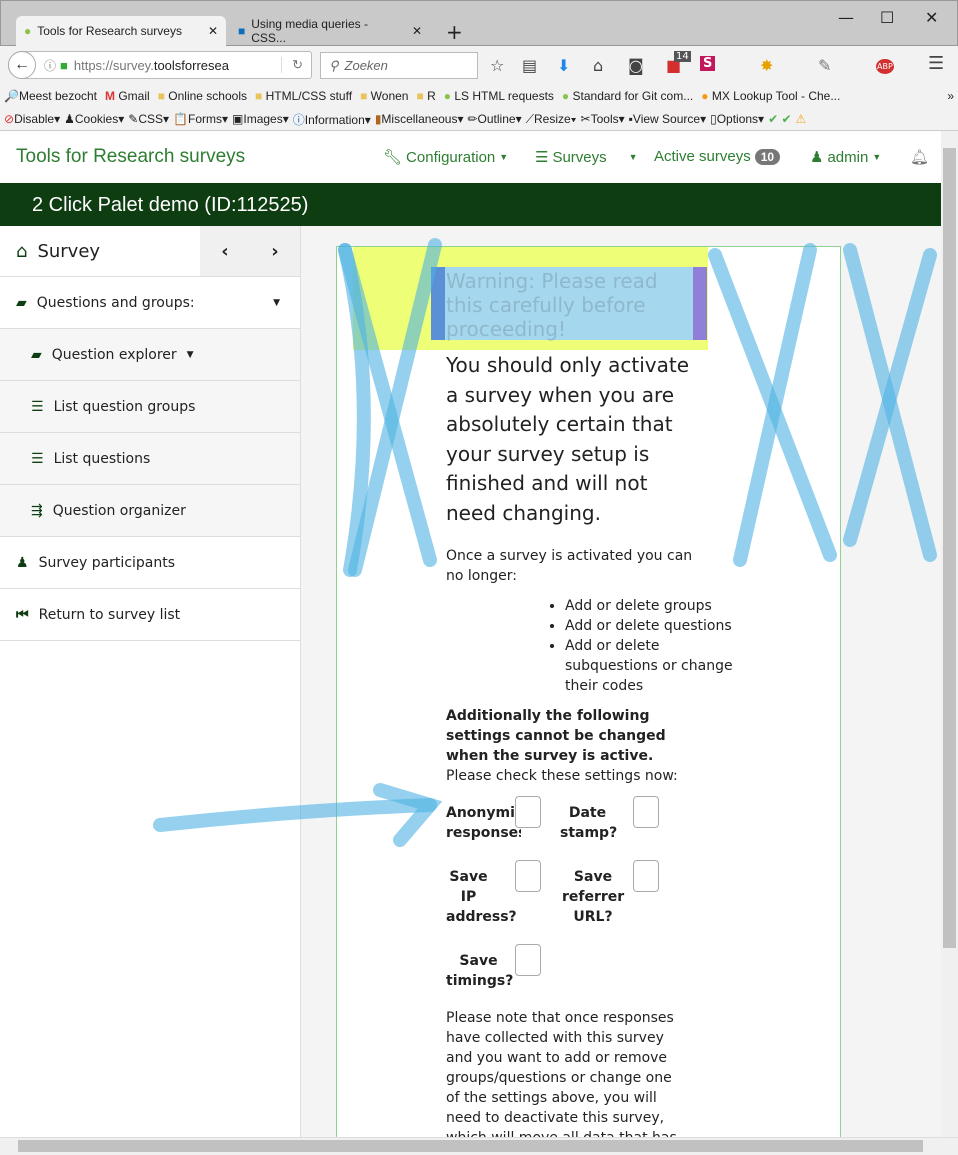 This screenshot has height=1155, width=958. What do you see at coordinates (593, 897) in the screenshot?
I see `save-referrer-label: Save referrer URL?` at bounding box center [593, 897].